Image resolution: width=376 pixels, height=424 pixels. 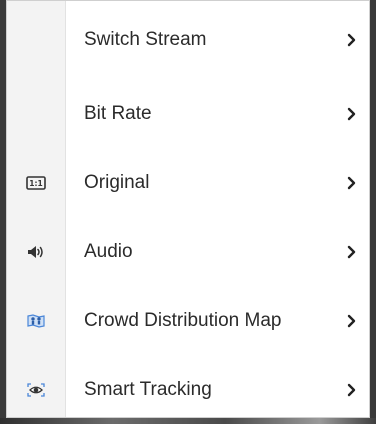 I want to click on one-to-one-ratio-icon: 1:1, so click(x=36, y=182).